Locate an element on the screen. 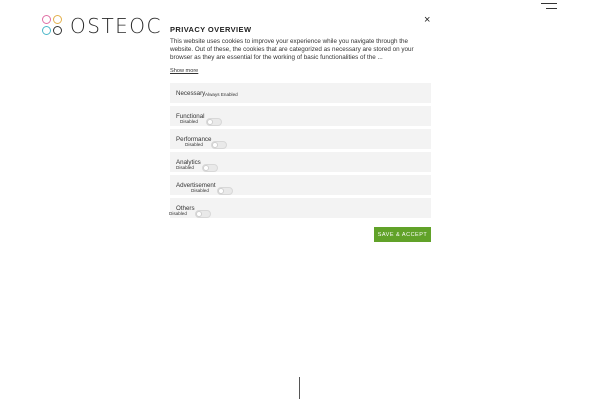 The image size is (600, 400). show-more-link: Show more is located at coordinates (184, 71).